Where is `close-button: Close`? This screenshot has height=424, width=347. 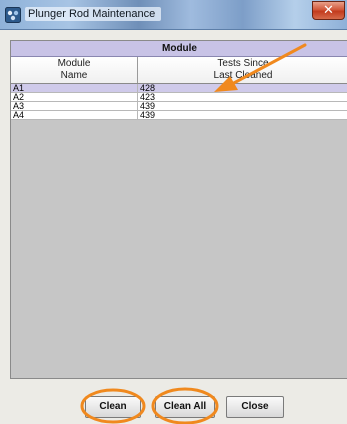 close-button: Close is located at coordinates (255, 407).